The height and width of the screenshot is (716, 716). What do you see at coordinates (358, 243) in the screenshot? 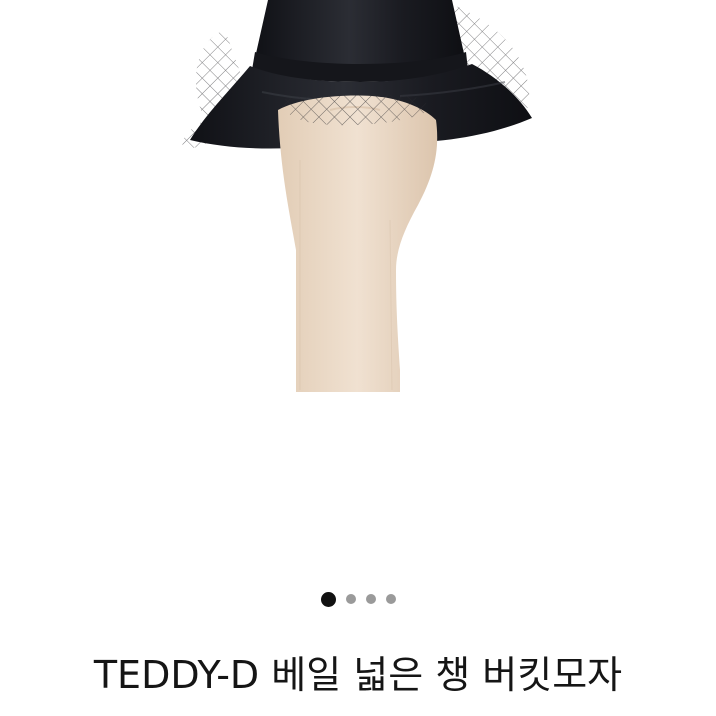
I see `mannequin-head` at bounding box center [358, 243].